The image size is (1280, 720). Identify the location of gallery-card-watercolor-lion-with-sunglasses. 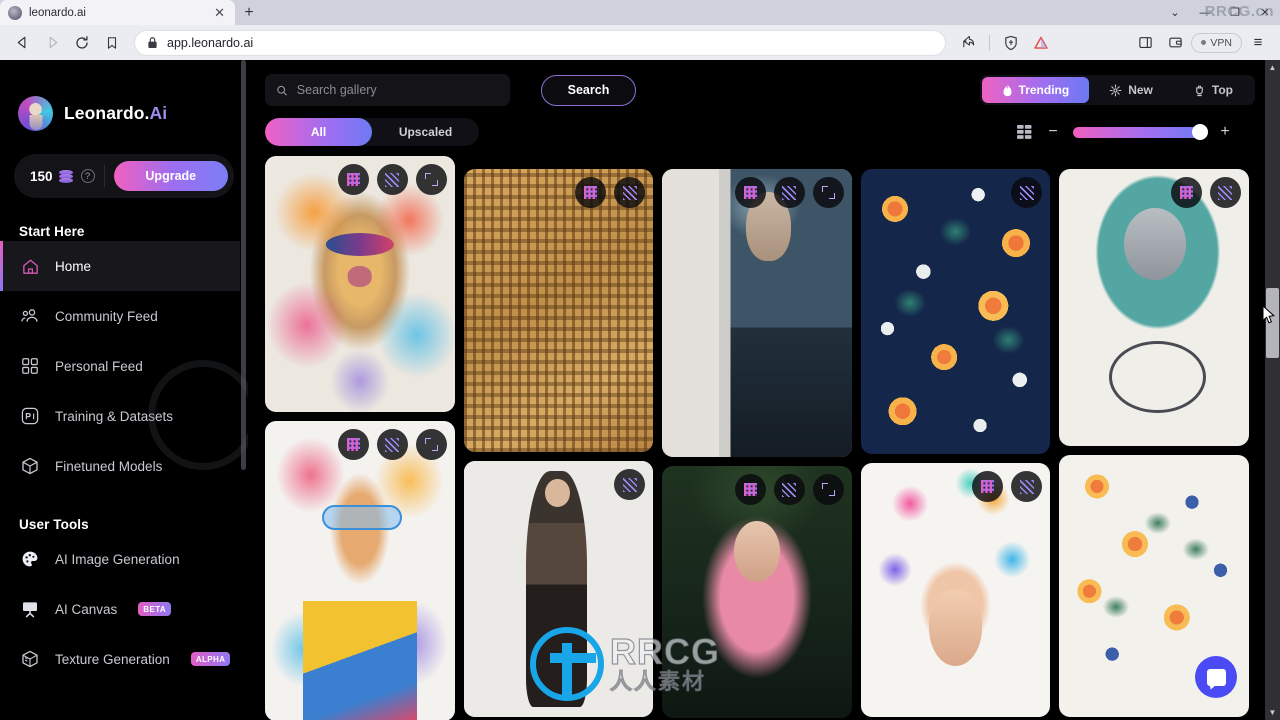
(360, 284).